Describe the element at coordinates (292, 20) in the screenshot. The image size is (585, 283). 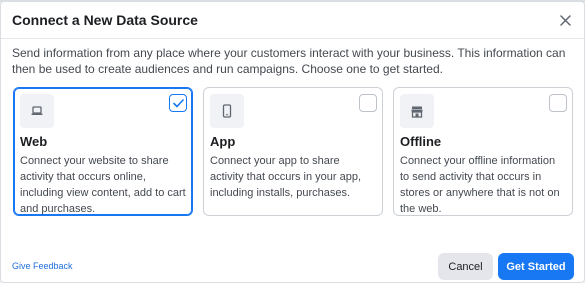
I see `dialog-header: Connect a New Data Source` at that location.